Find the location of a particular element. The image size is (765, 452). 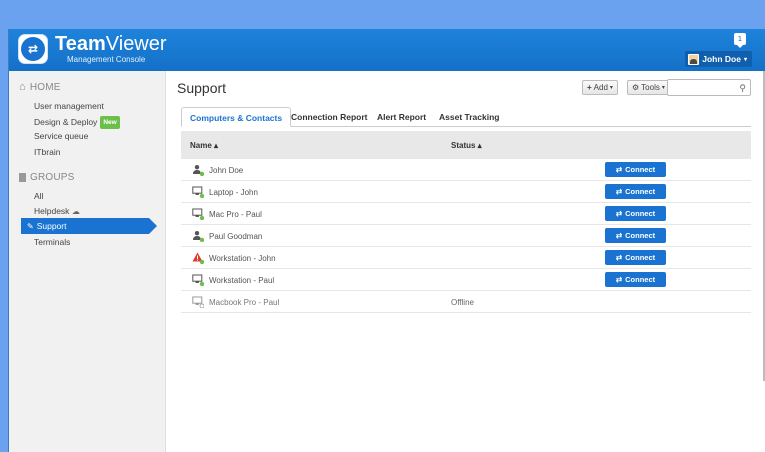

sidebar-item-label: Helpdesk is located at coordinates (52, 211).